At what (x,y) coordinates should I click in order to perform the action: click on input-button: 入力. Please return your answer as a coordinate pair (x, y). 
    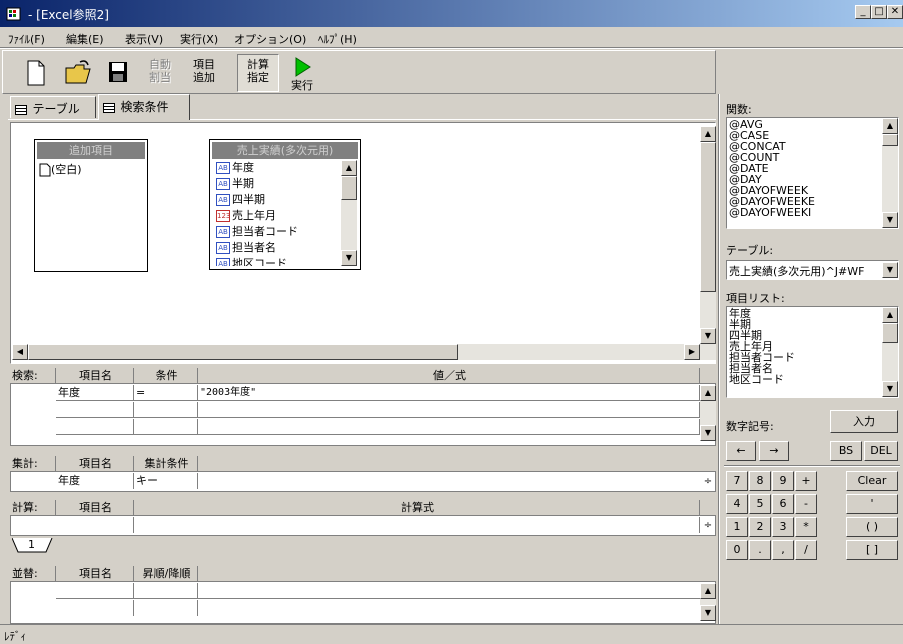
    Looking at the image, I should click on (864, 421).